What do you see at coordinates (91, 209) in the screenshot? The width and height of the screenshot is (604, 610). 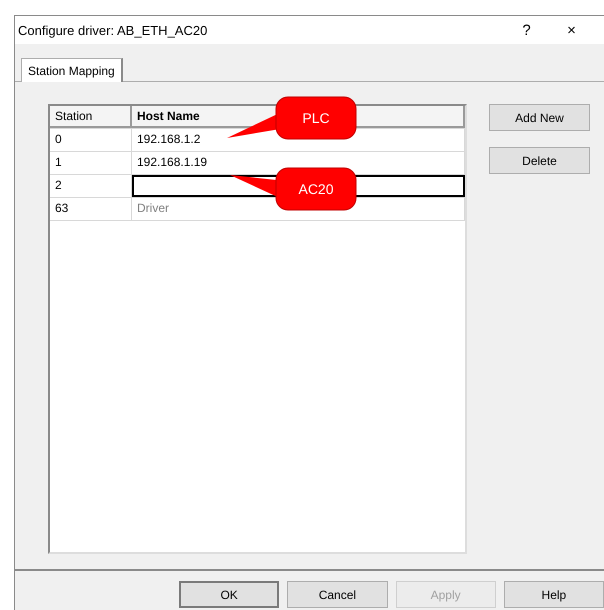 I see `table-cell: 63` at bounding box center [91, 209].